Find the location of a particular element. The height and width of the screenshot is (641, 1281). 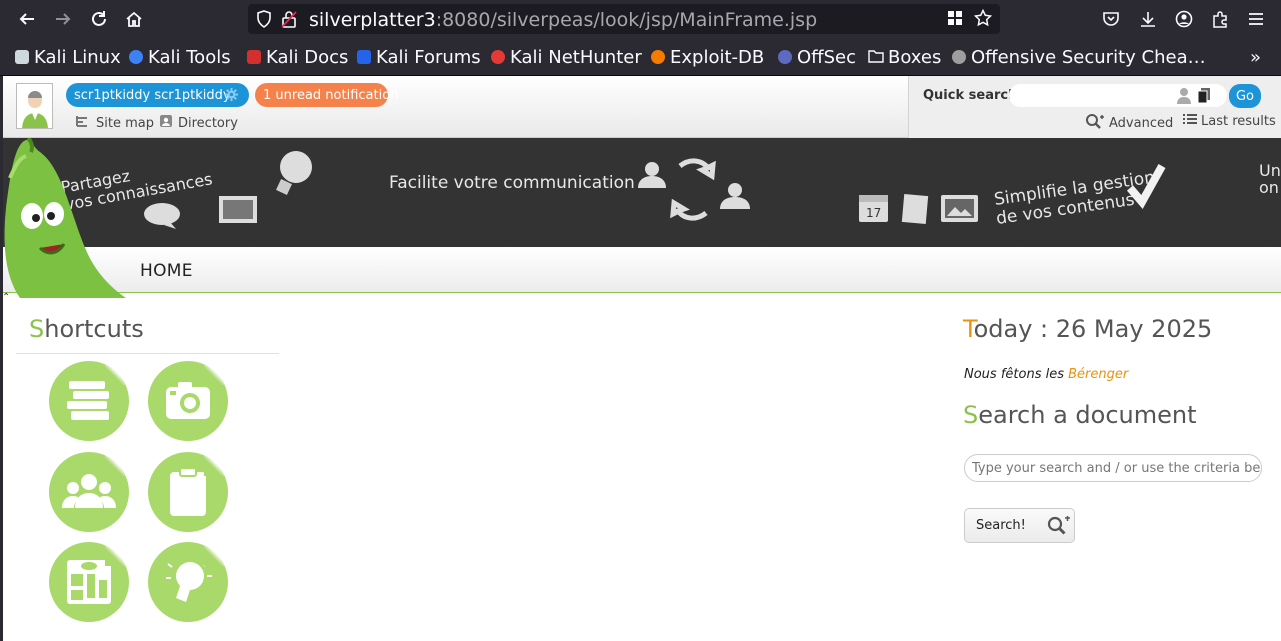

offsec-icon is located at coordinates (785, 57).